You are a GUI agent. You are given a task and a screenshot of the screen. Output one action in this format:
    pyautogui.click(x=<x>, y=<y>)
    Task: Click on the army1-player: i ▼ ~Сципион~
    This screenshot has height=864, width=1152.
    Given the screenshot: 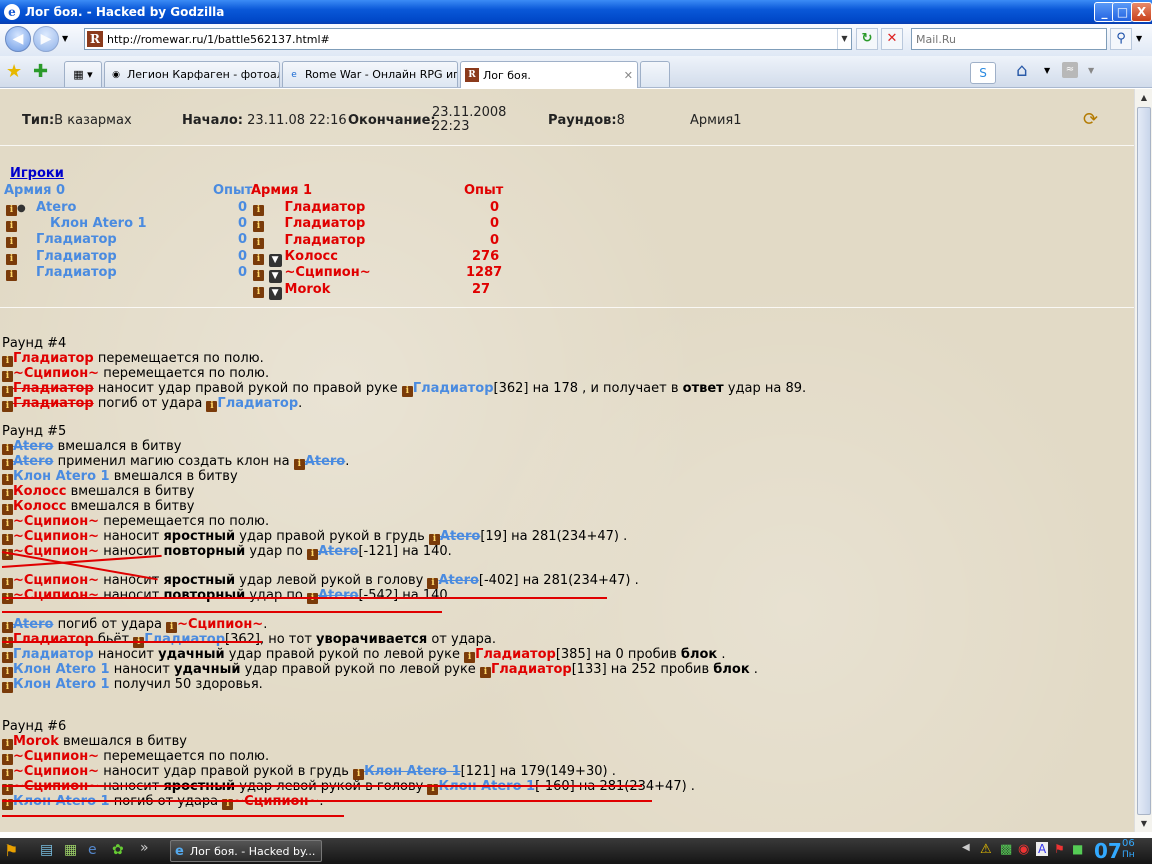 What is the action you would take?
    pyautogui.click(x=312, y=274)
    